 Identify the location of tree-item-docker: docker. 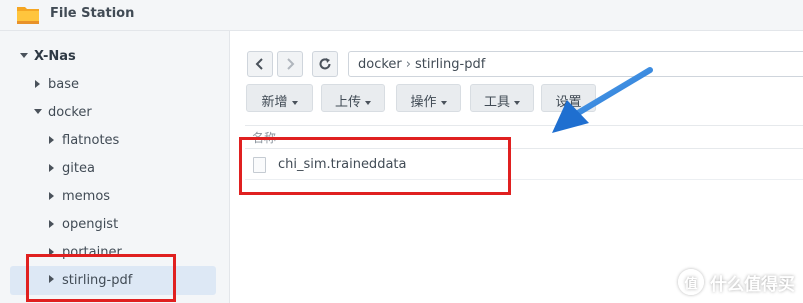
(114, 113).